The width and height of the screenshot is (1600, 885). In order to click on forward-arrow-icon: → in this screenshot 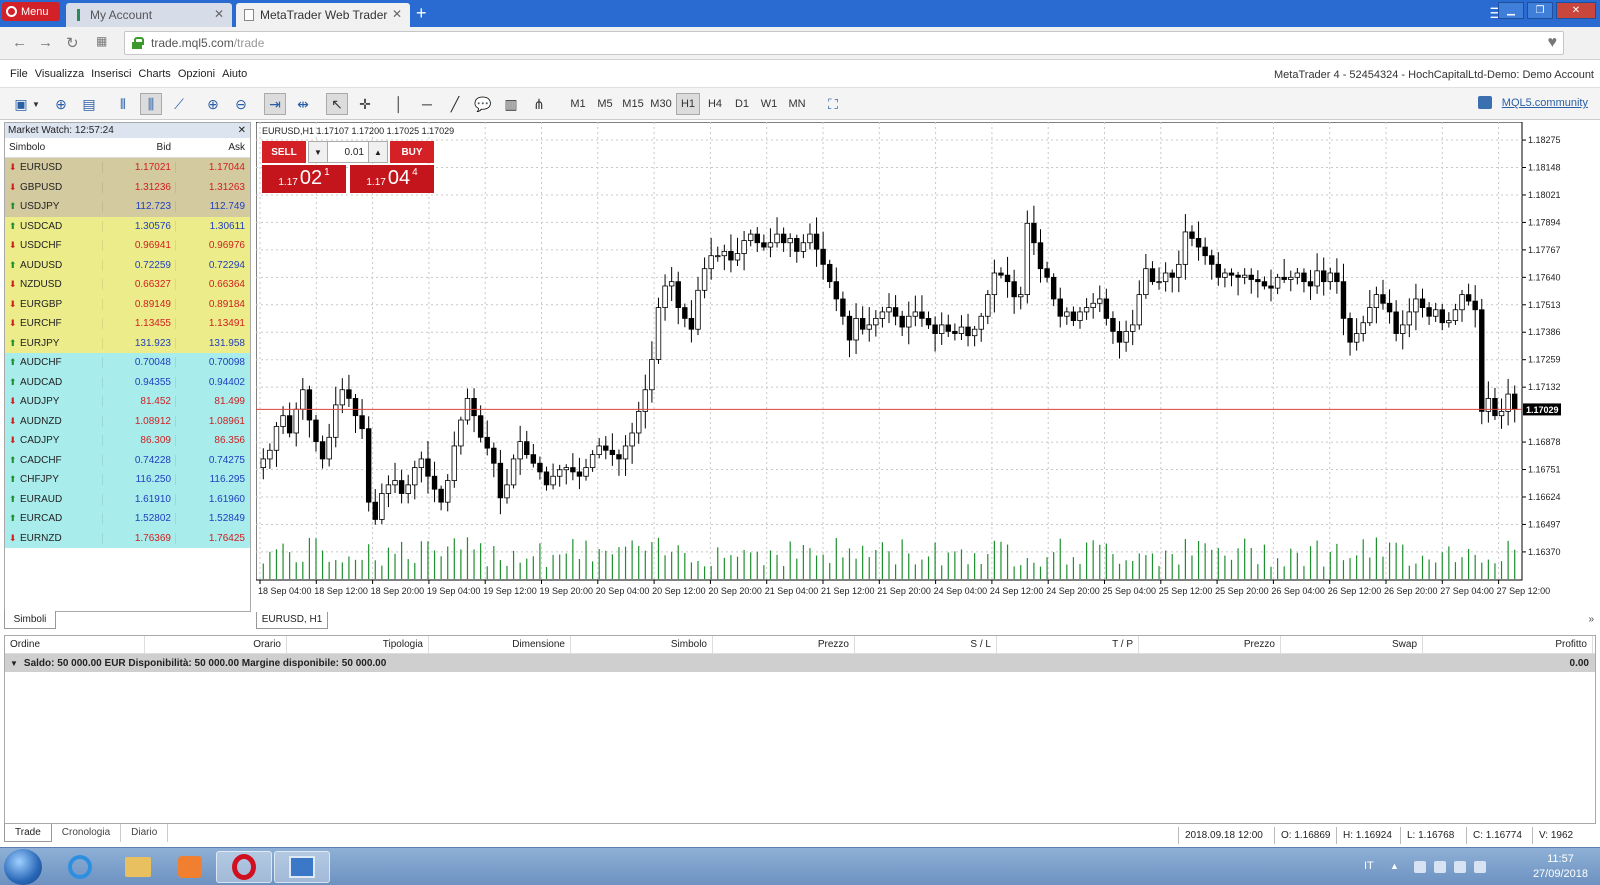, I will do `click(45, 42)`.